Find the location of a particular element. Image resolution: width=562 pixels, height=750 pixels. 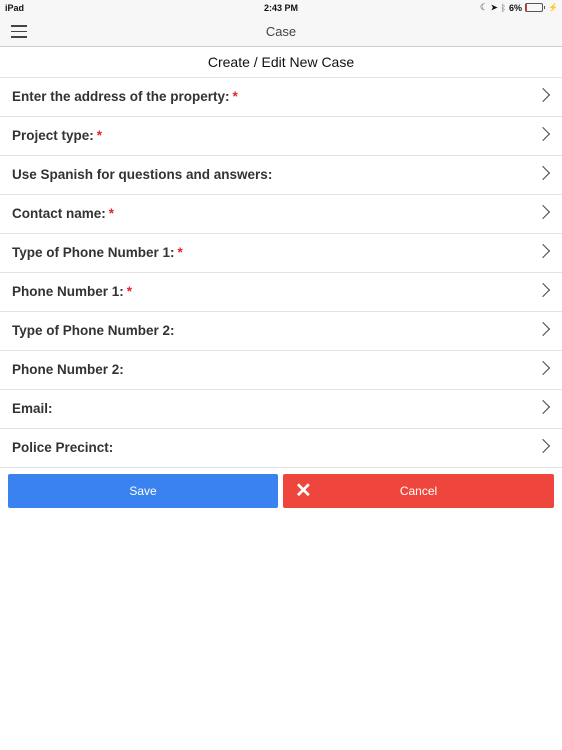

form-row: Phone Number 1: * is located at coordinates (281, 292).